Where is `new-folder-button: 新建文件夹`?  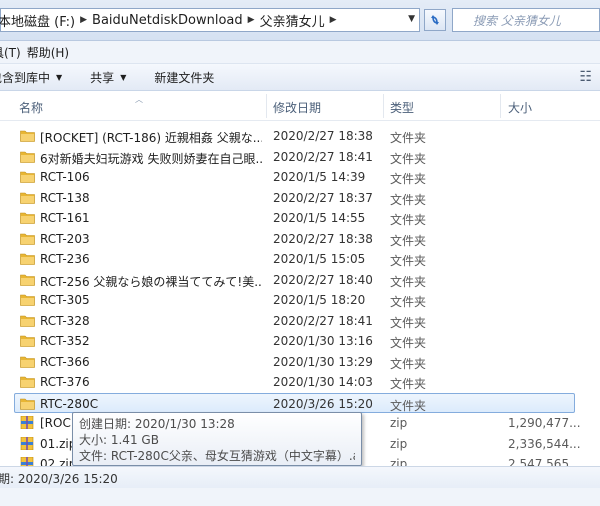
new-folder-button: 新建文件夹 is located at coordinates (184, 77).